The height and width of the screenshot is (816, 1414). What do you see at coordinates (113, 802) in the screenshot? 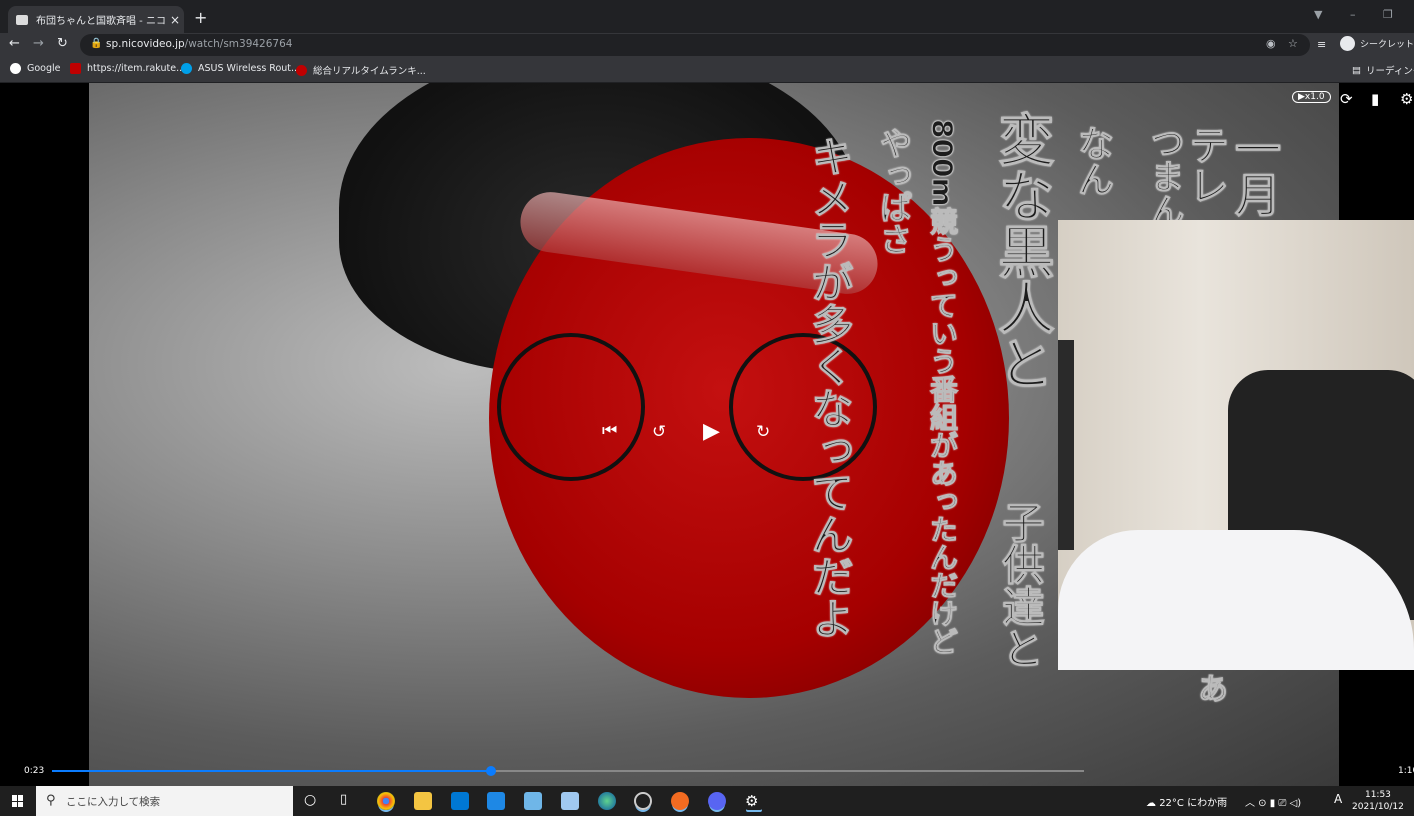
I see `search-placeholder: ここに入力して検索` at bounding box center [113, 802].